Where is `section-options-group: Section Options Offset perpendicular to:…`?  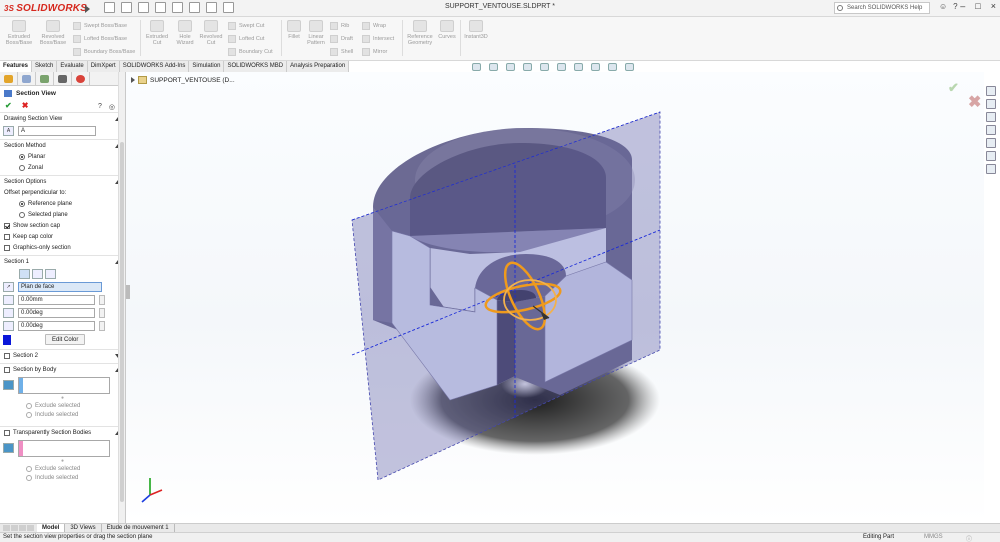
section-options-group: Section Options Offset perpendicular to:… is located at coordinates (62, 214).